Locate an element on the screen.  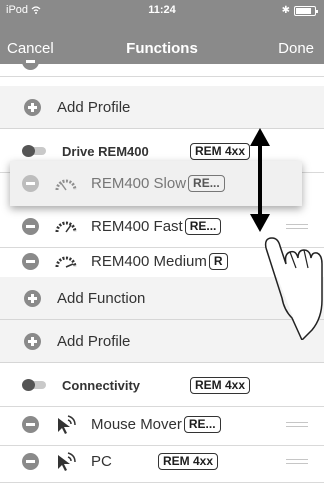
battery-icon is located at coordinates (306, 10).